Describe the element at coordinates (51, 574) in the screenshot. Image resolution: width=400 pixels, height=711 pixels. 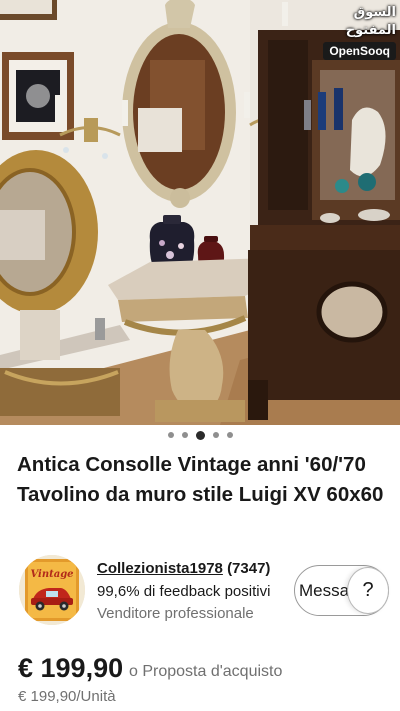
I see `svg-text: Vintage` at that location.